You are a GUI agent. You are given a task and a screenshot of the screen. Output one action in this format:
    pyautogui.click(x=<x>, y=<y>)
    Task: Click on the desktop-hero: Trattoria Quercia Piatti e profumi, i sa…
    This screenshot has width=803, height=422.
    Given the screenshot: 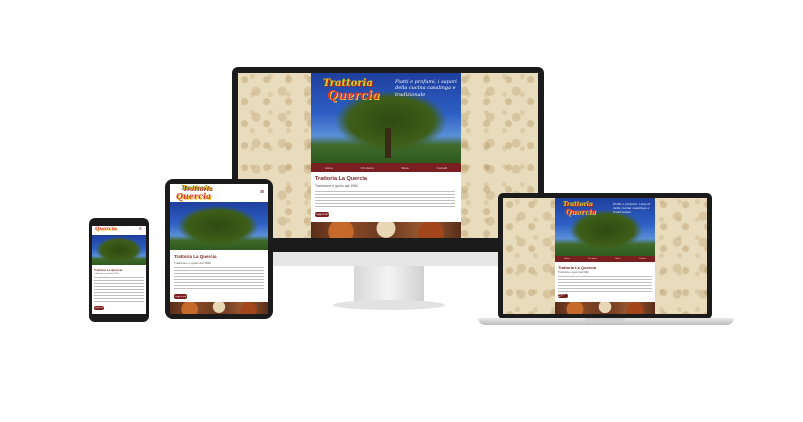 What is the action you would take?
    pyautogui.click(x=386, y=118)
    